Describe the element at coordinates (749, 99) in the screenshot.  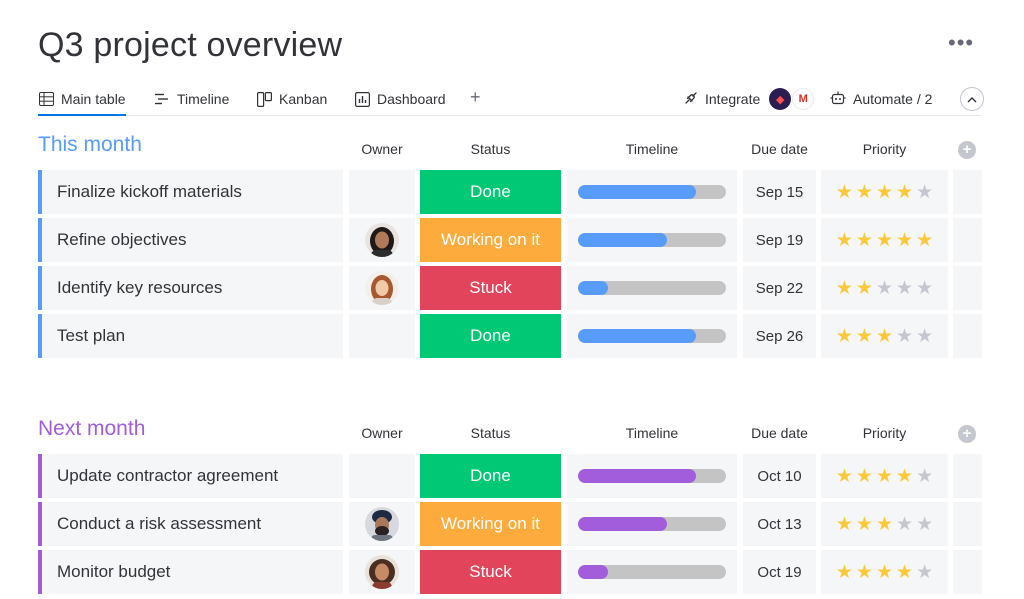
I see `integrate-button: Integrate ◆ M` at that location.